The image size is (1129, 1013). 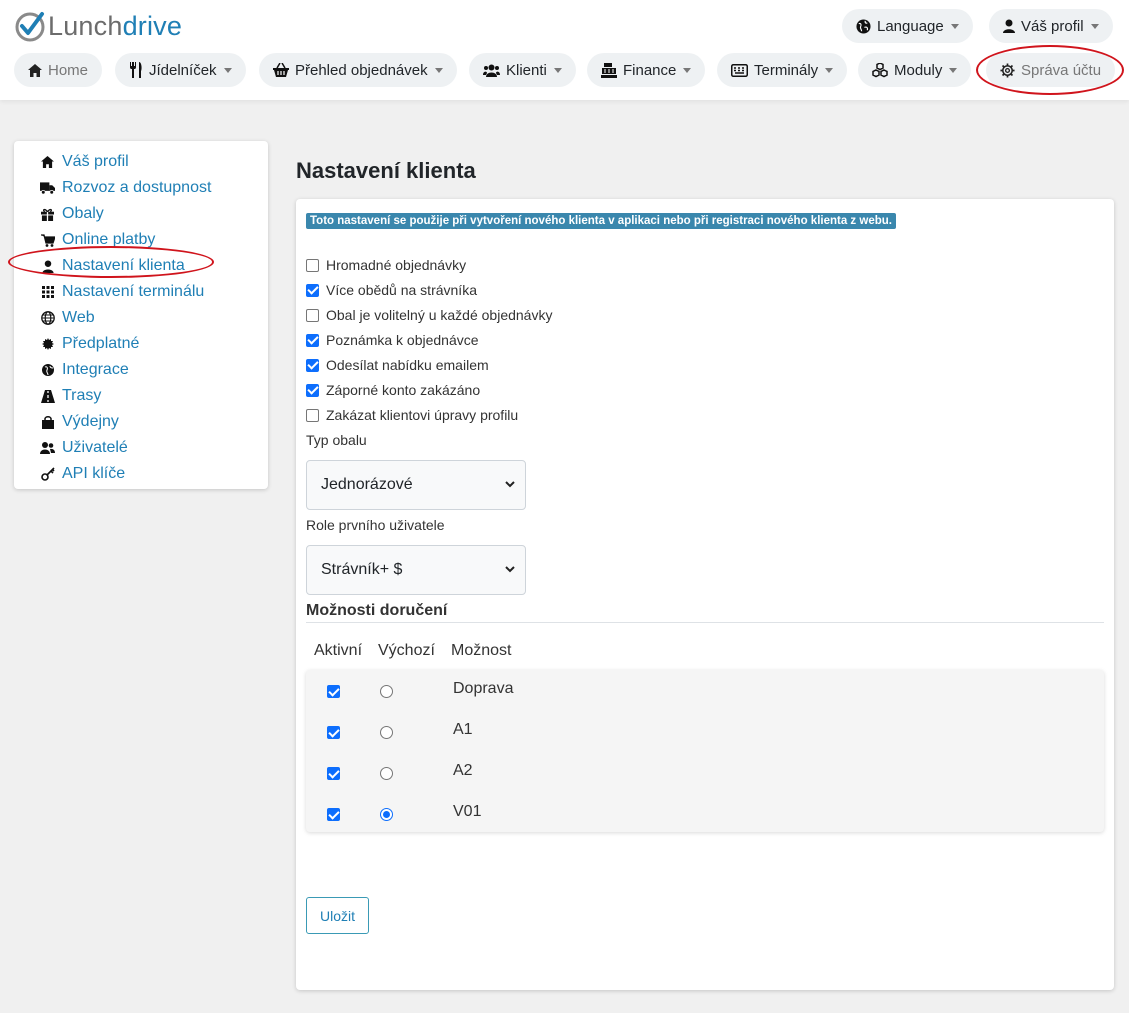 What do you see at coordinates (47, 422) in the screenshot?
I see `shopping-bag-icon` at bounding box center [47, 422].